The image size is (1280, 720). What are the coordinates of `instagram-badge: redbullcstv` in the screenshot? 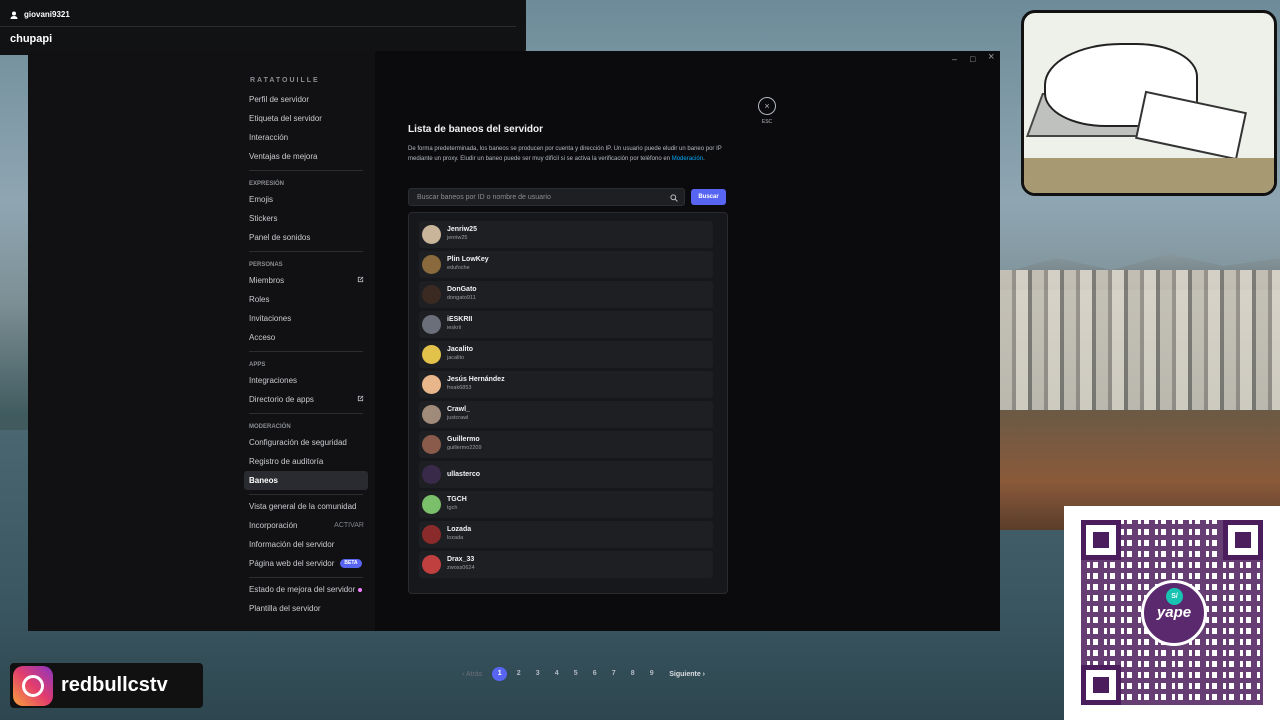 It's located at (106, 685).